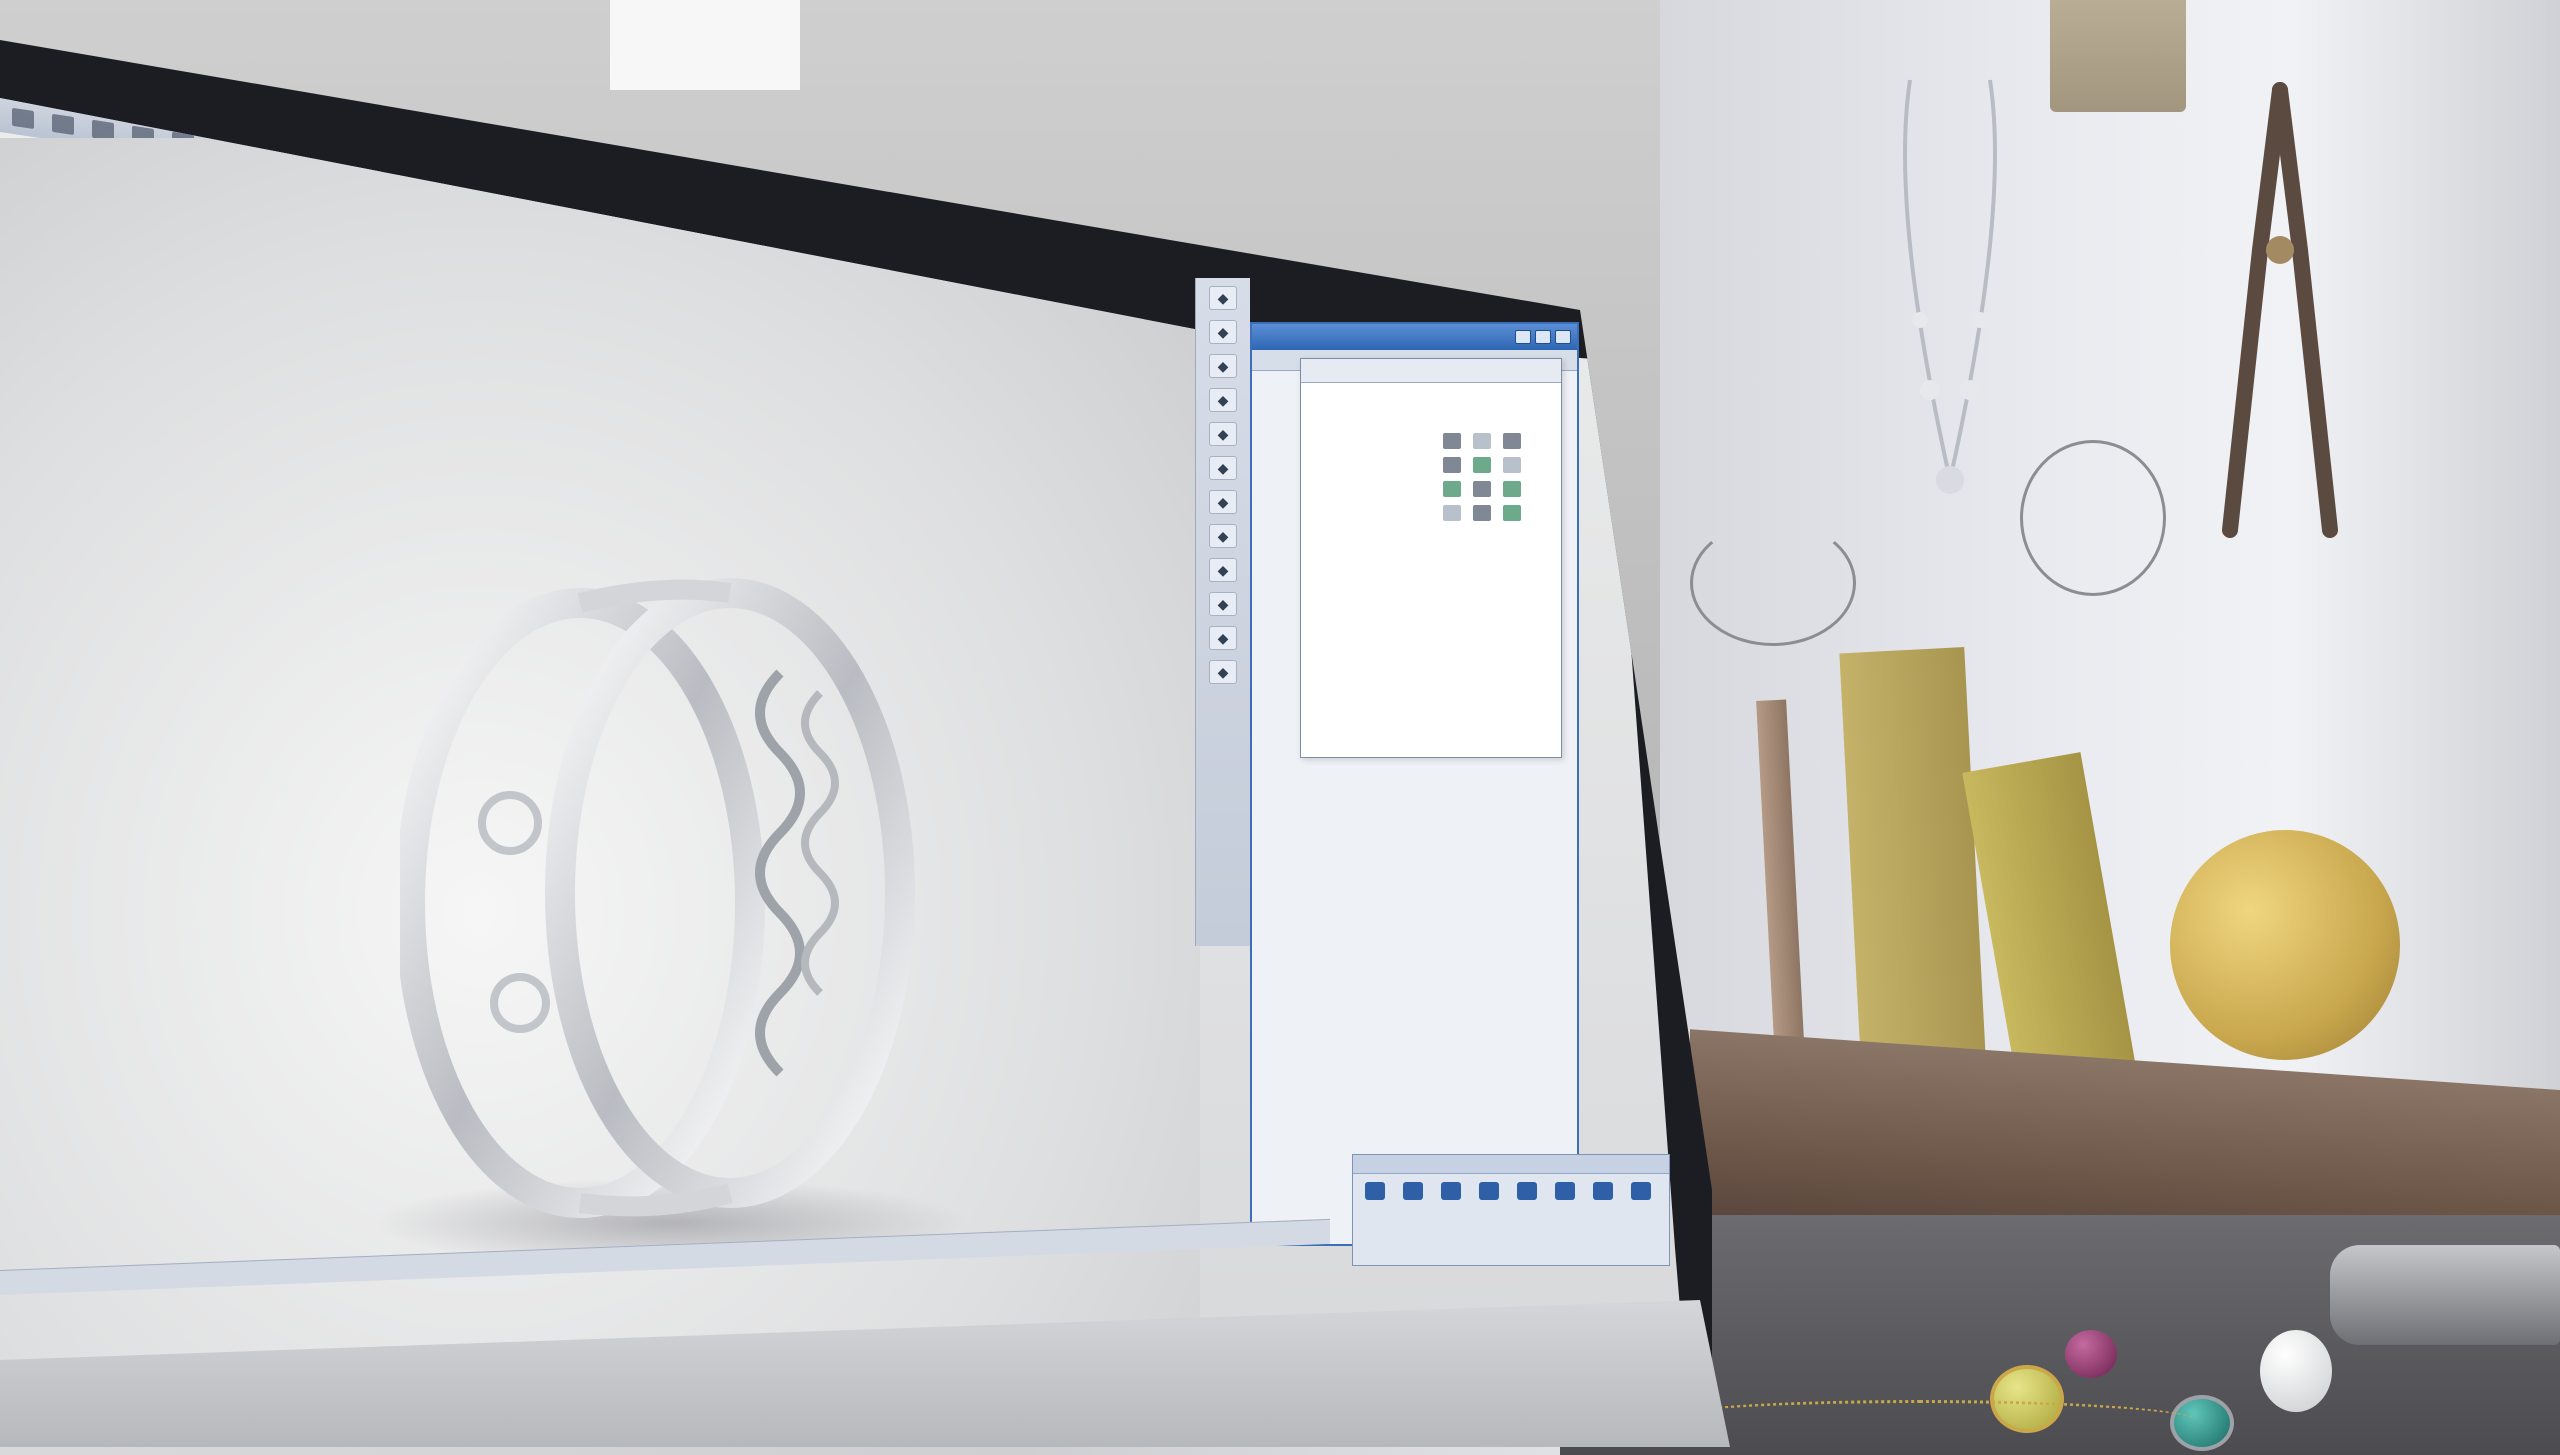  I want to click on measure-icon: ◆, so click(1223, 638).